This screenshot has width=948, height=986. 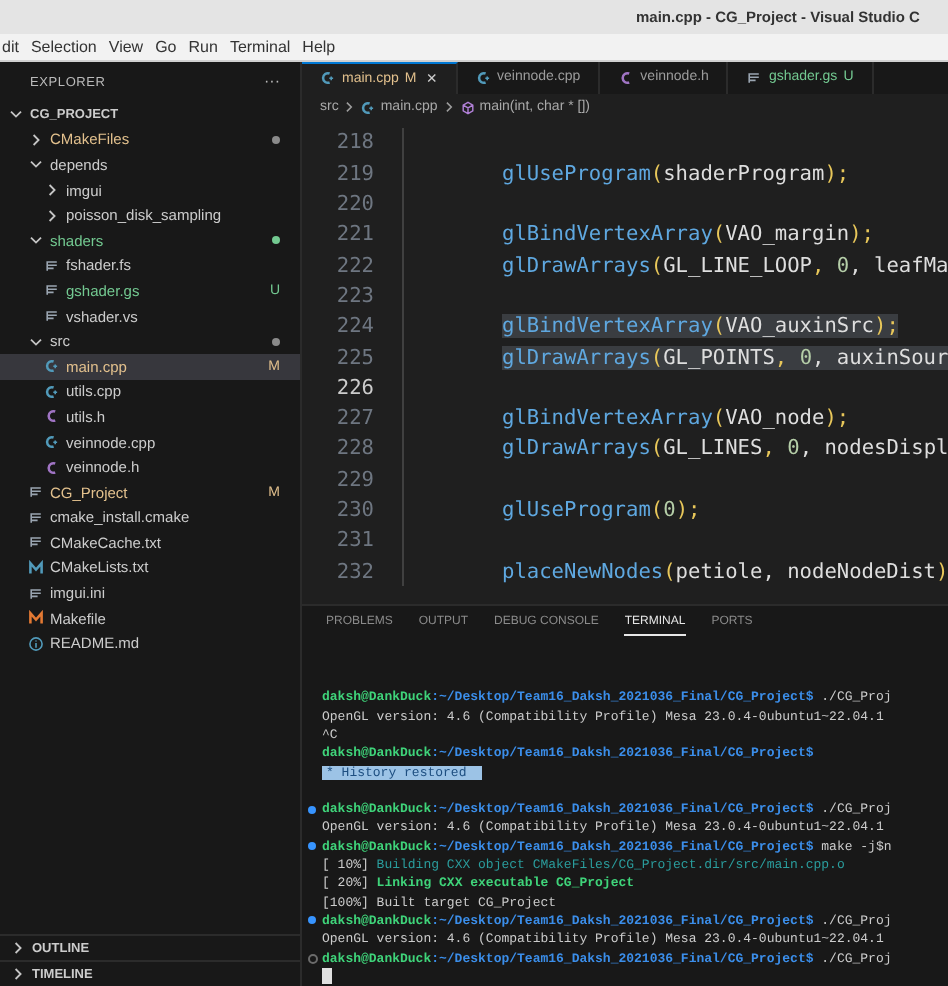 What do you see at coordinates (354, 295) in the screenshot?
I see `line-number: 223` at bounding box center [354, 295].